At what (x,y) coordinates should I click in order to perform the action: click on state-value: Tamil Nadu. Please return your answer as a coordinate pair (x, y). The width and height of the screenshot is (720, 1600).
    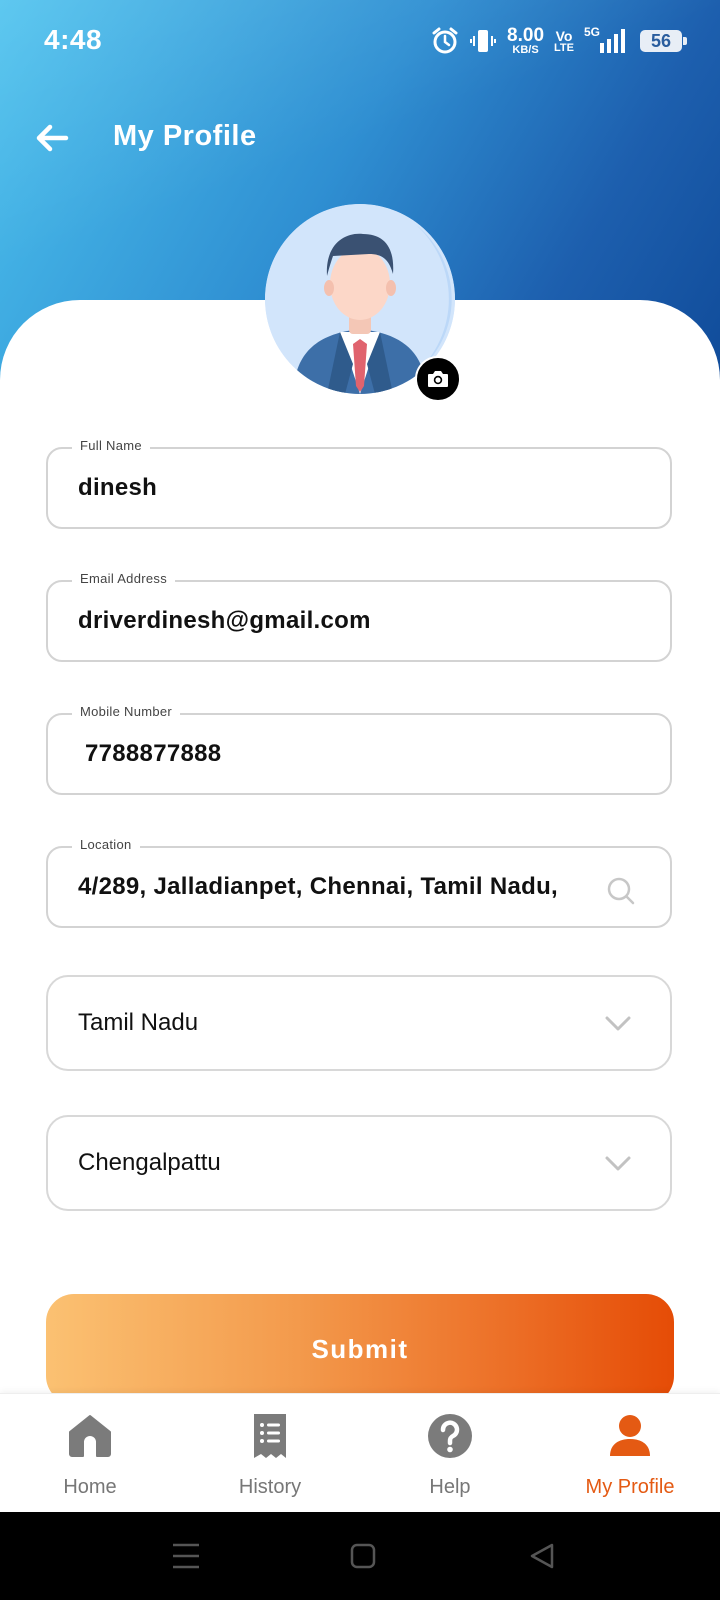
    Looking at the image, I should click on (138, 1022).